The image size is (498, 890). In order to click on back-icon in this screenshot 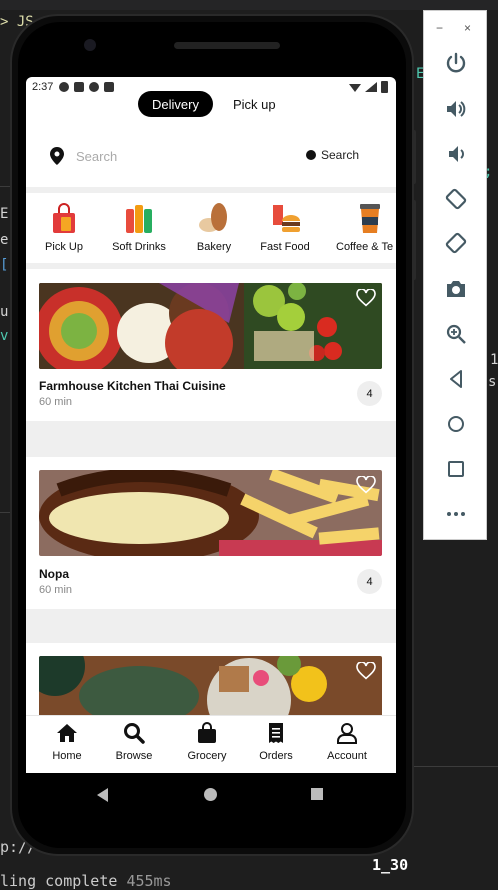, I will do `click(456, 379)`.